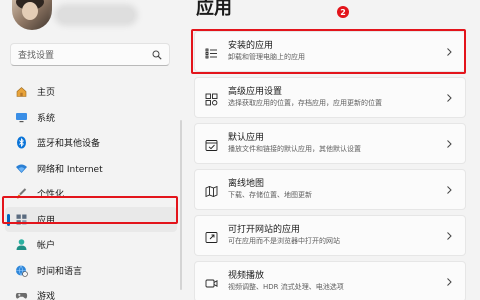  Describe the element at coordinates (211, 190) in the screenshot. I see `map-icon` at that location.